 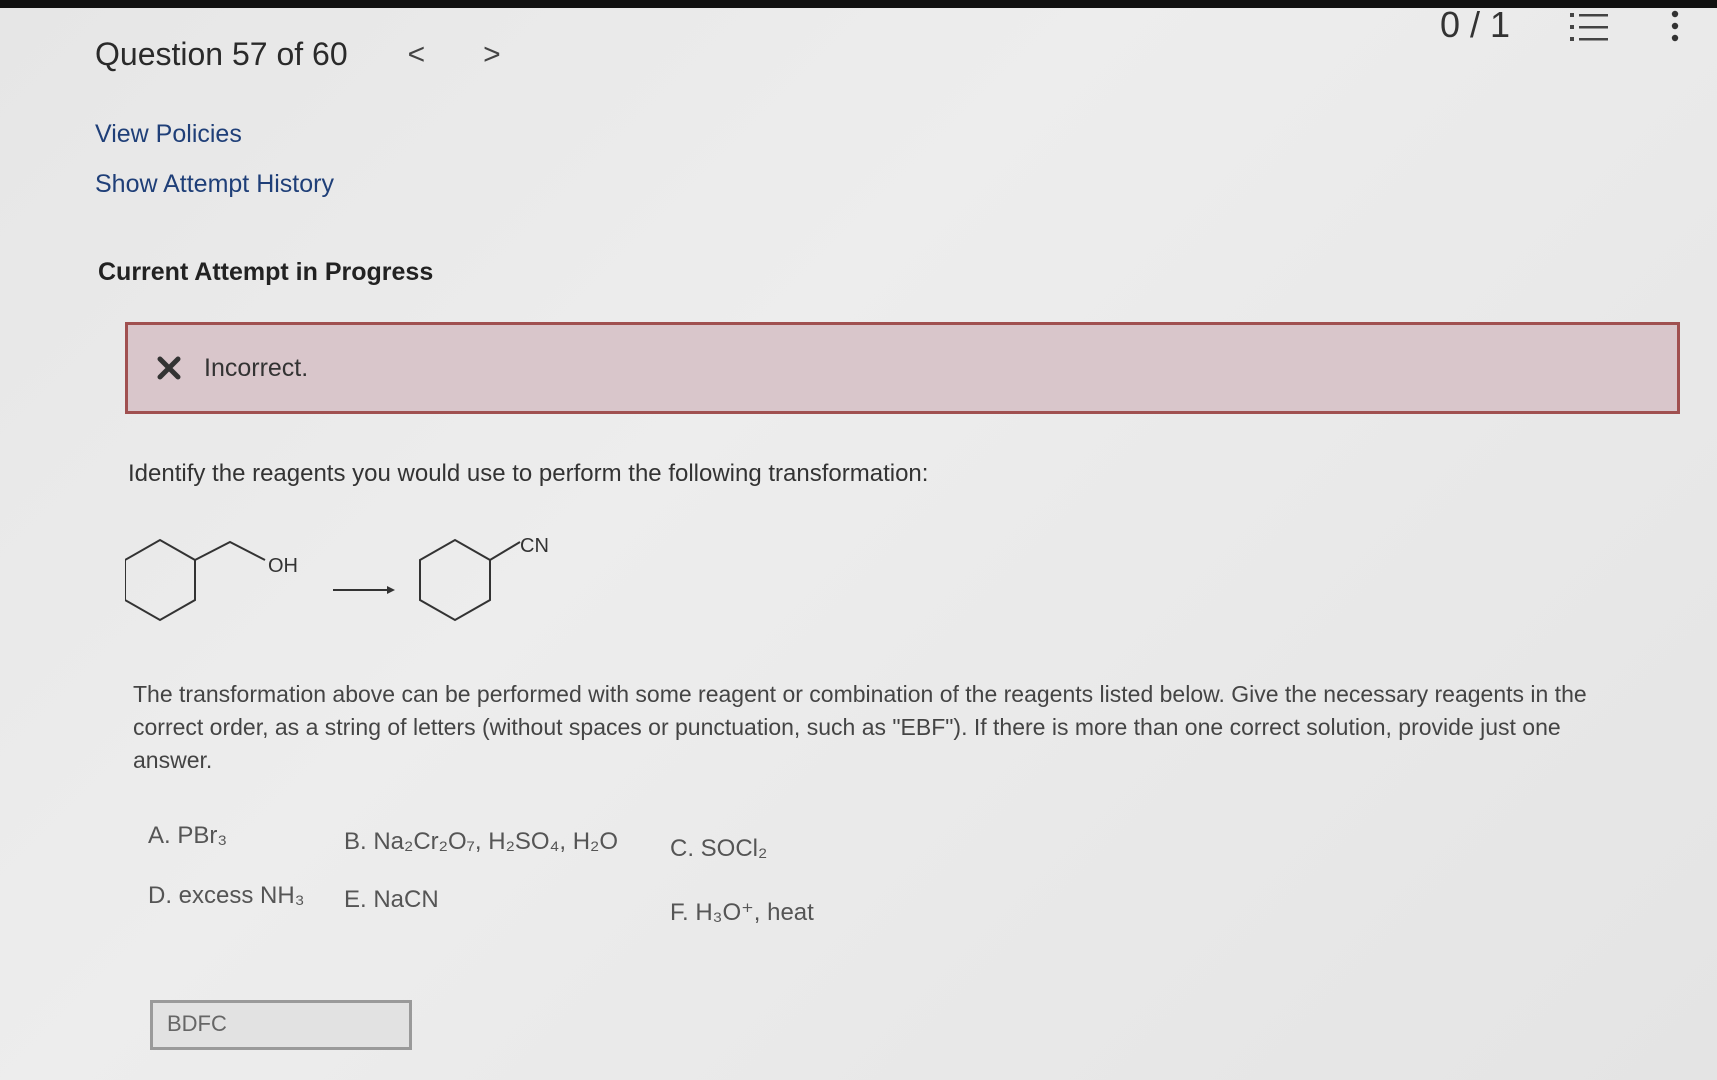 What do you see at coordinates (281, 1025) in the screenshot?
I see `answer-input: BDFC` at bounding box center [281, 1025].